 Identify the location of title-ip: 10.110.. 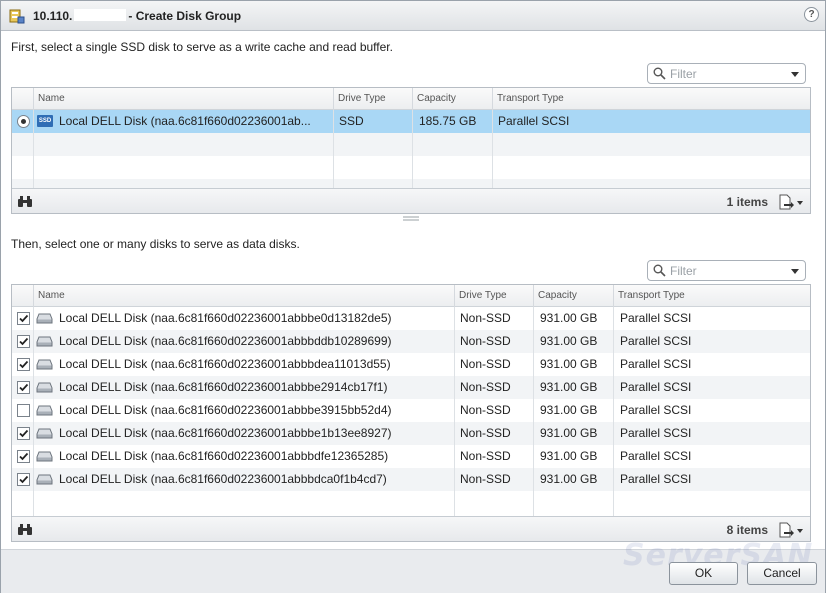
(53, 16).